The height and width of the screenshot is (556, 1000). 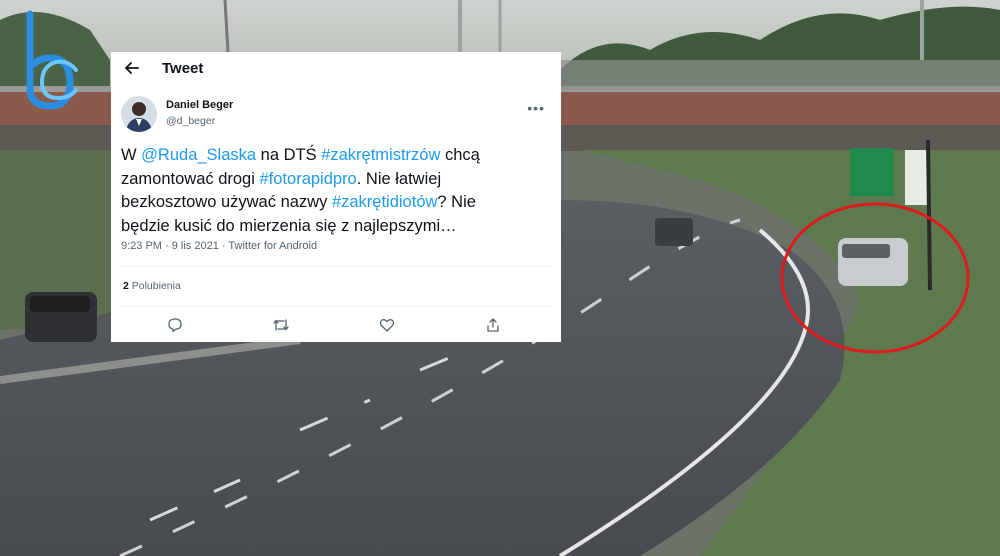 What do you see at coordinates (336, 68) in the screenshot?
I see `tweet-header: Tweet` at bounding box center [336, 68].